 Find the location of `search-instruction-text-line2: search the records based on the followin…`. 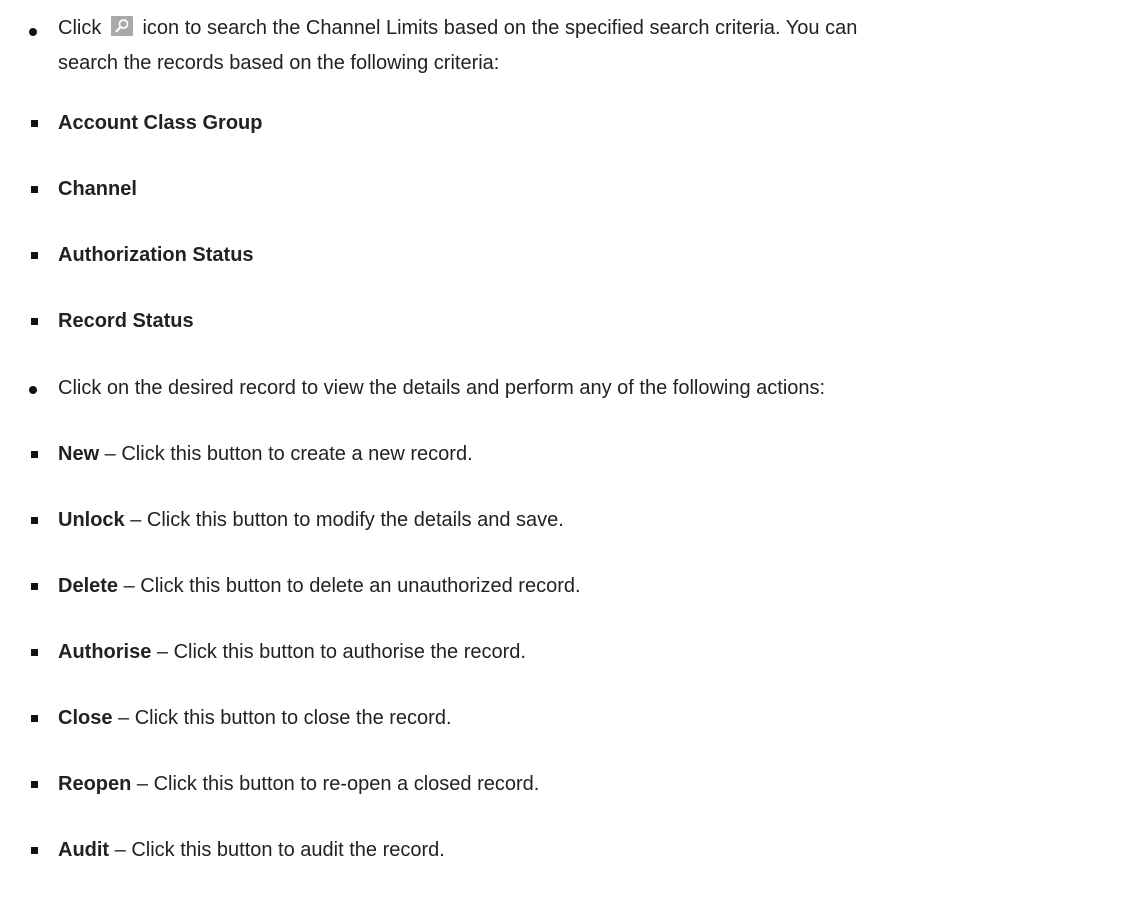

search-instruction-text-line2: search the records based on the followin… is located at coordinates (279, 63).